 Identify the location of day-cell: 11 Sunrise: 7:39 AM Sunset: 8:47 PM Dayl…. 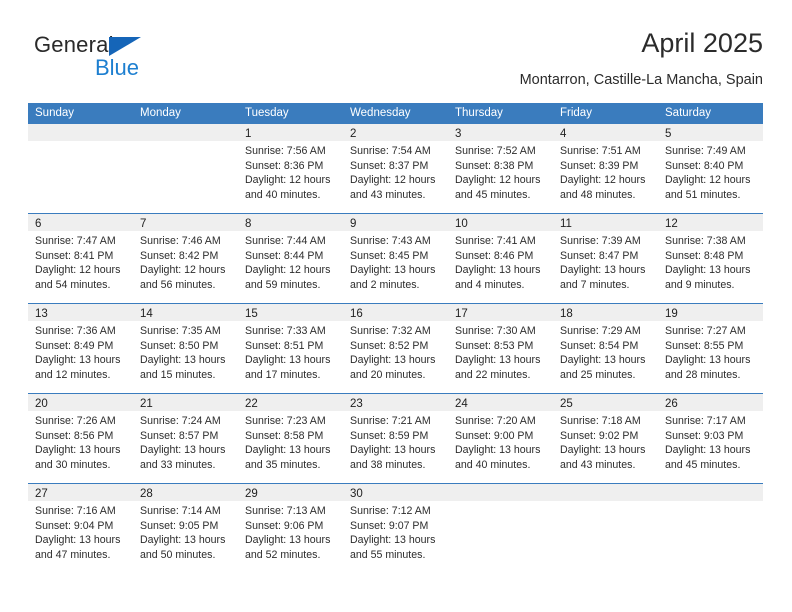
(605, 258).